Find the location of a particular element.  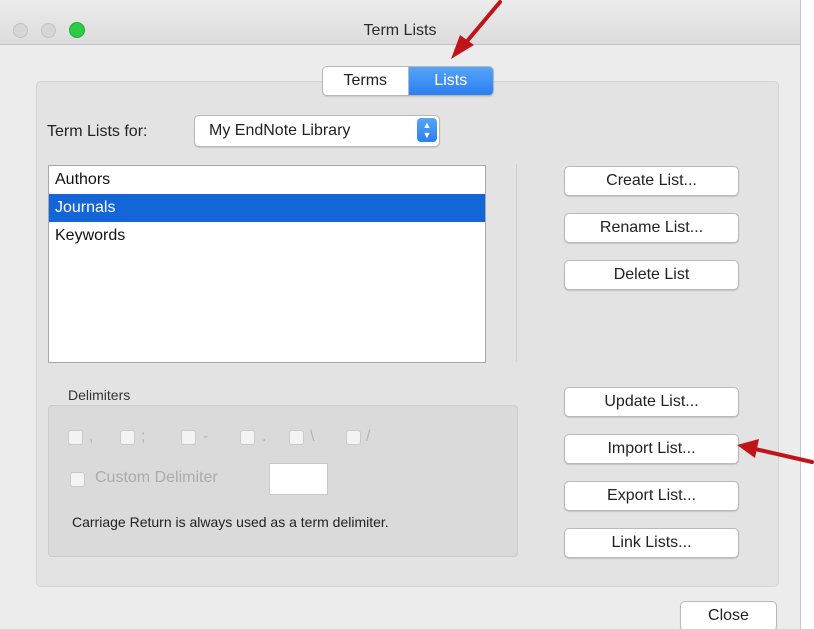

semicolon-delimiter-checkbox is located at coordinates (127, 437).